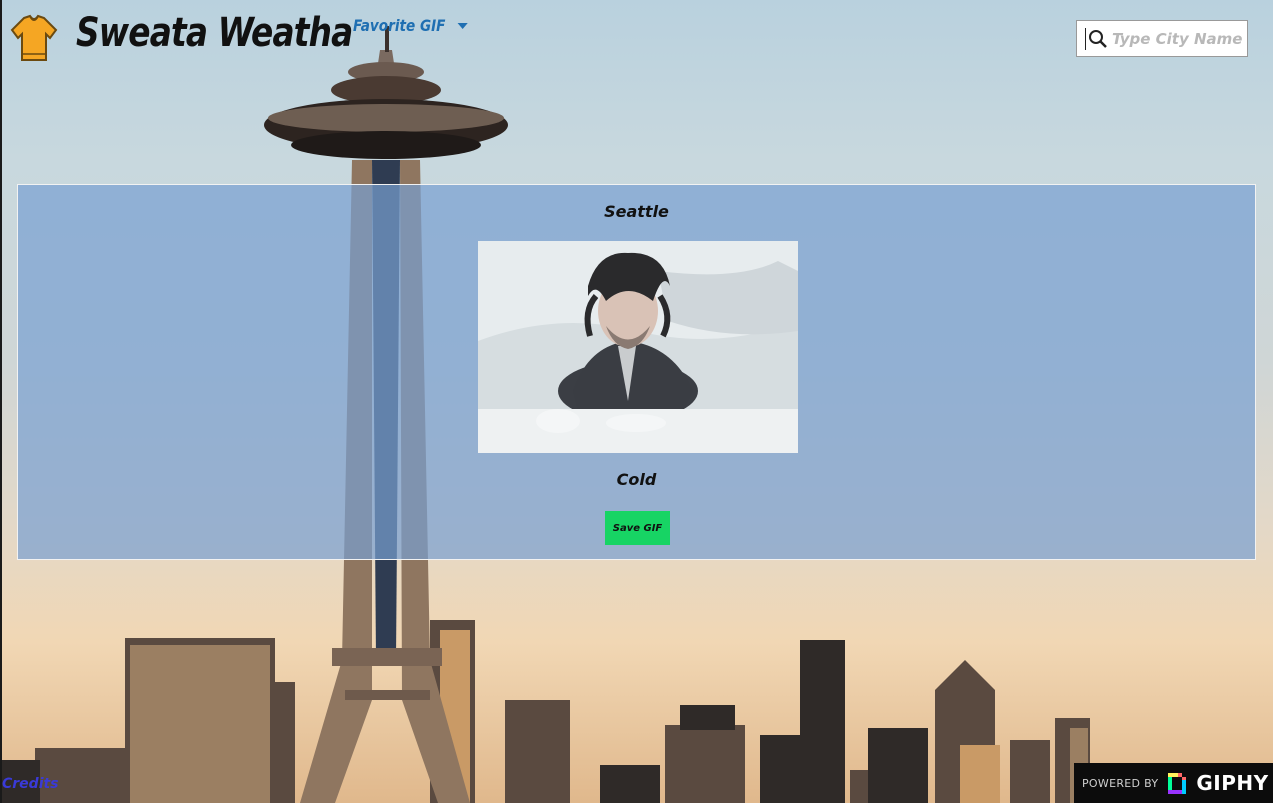 The image size is (1273, 803). Describe the element at coordinates (214, 33) in the screenshot. I see `app-title: Sweata Weatha` at that location.